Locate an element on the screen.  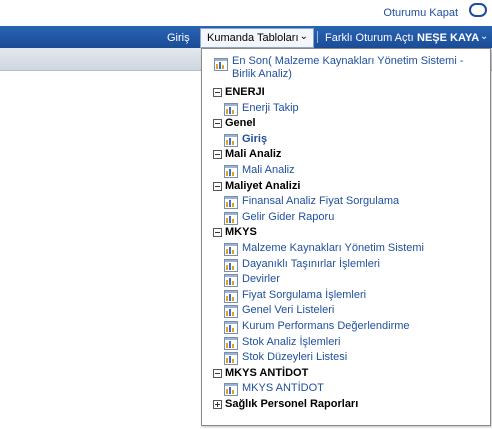
tree-item-label: Genel Veri Listeleri is located at coordinates (288, 310).